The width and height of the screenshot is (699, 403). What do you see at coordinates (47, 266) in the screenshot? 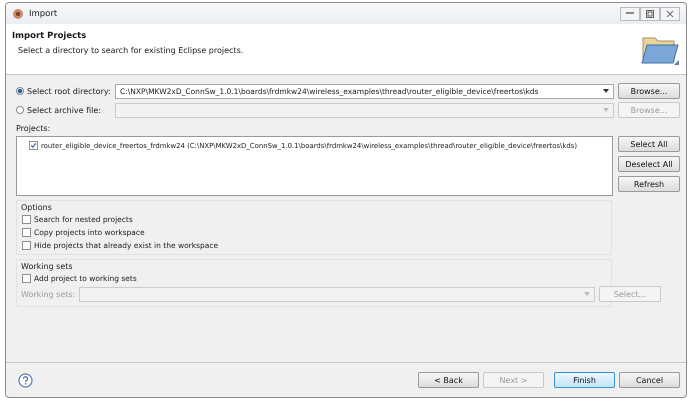
I see `group-title: Working sets` at bounding box center [47, 266].